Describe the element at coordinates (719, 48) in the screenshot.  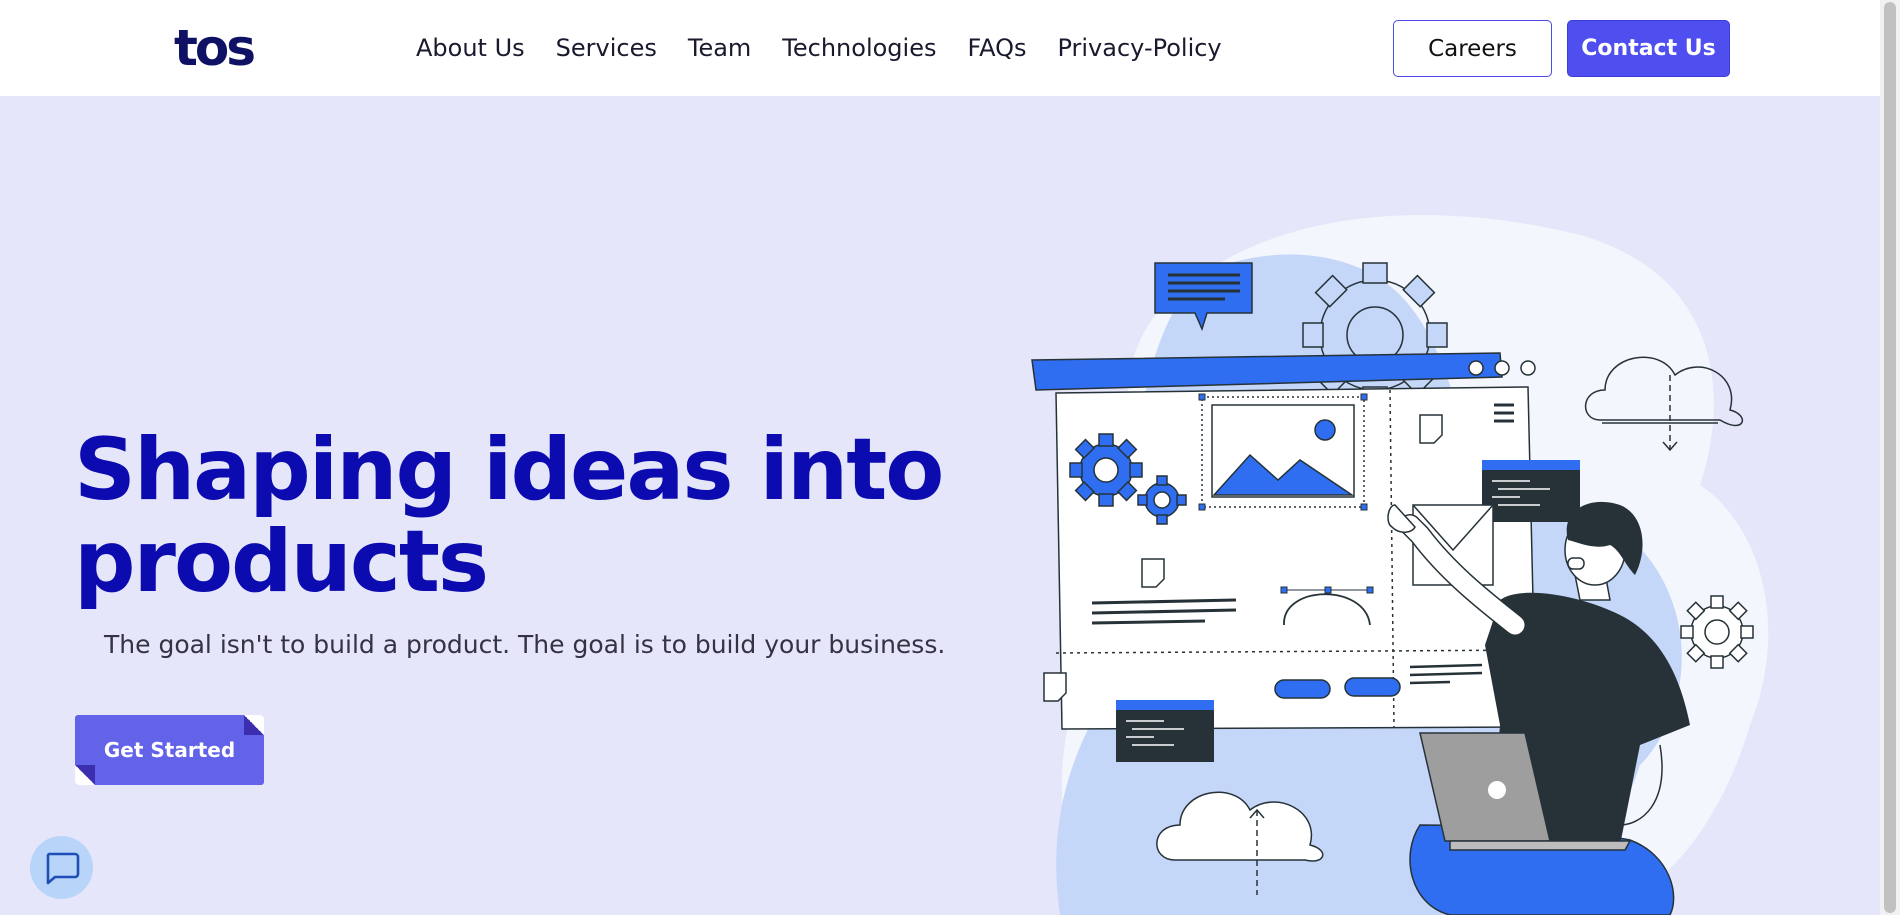
I see `nav-link-team: Team` at that location.